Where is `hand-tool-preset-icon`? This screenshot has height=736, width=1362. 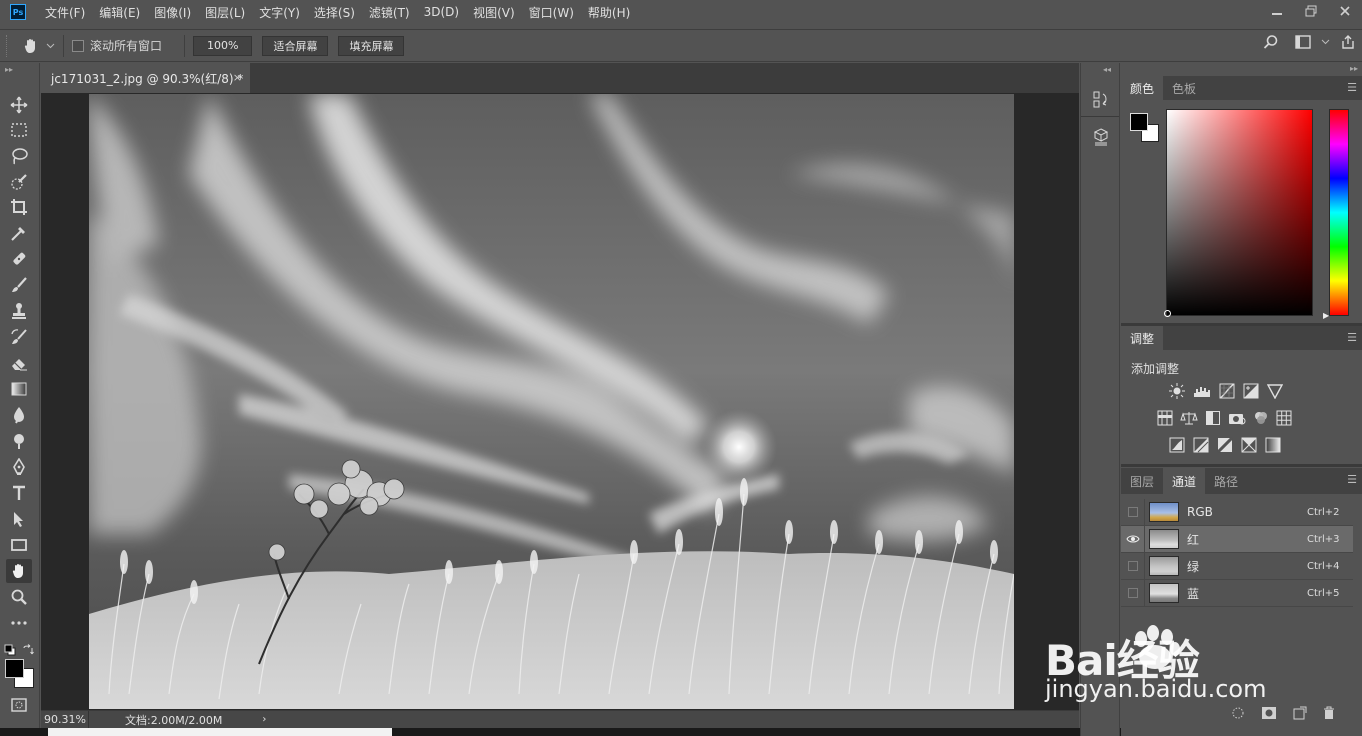
hand-tool-preset-icon is located at coordinates (31, 46).